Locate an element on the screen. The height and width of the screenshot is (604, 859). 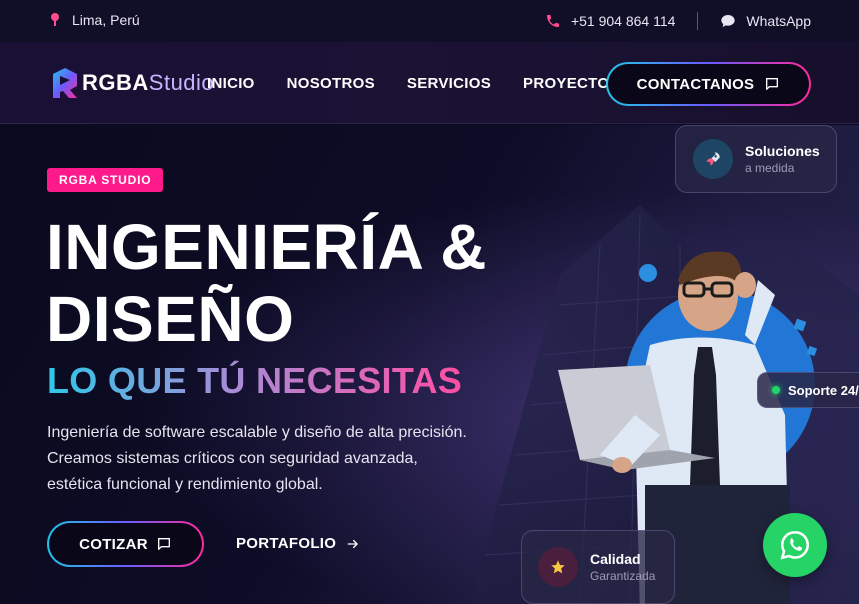
solutions-subtitle: a medida is located at coordinates (770, 168).